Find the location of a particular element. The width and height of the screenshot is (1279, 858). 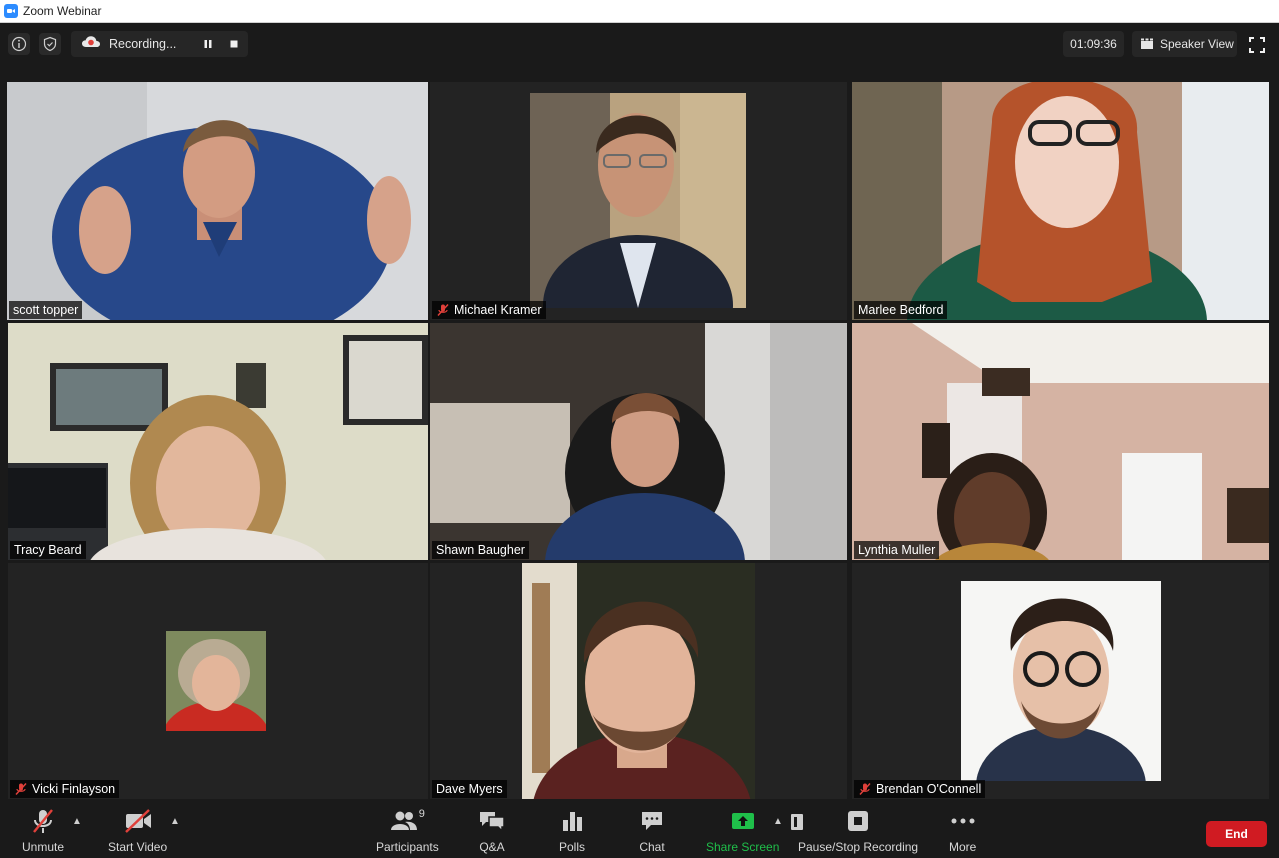

participant-name-tag: Marlee Bedford is located at coordinates (901, 310).